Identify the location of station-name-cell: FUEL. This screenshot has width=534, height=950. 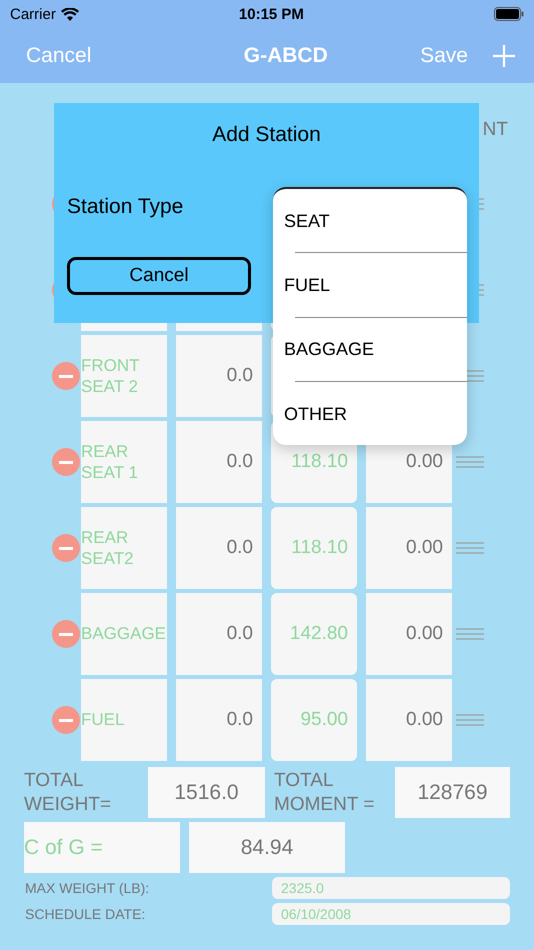
(124, 720).